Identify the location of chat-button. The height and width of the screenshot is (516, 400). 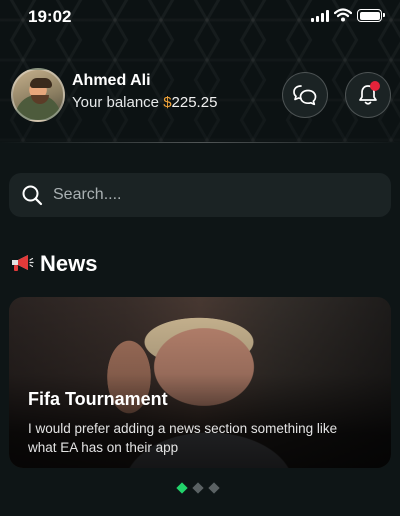
(305, 95).